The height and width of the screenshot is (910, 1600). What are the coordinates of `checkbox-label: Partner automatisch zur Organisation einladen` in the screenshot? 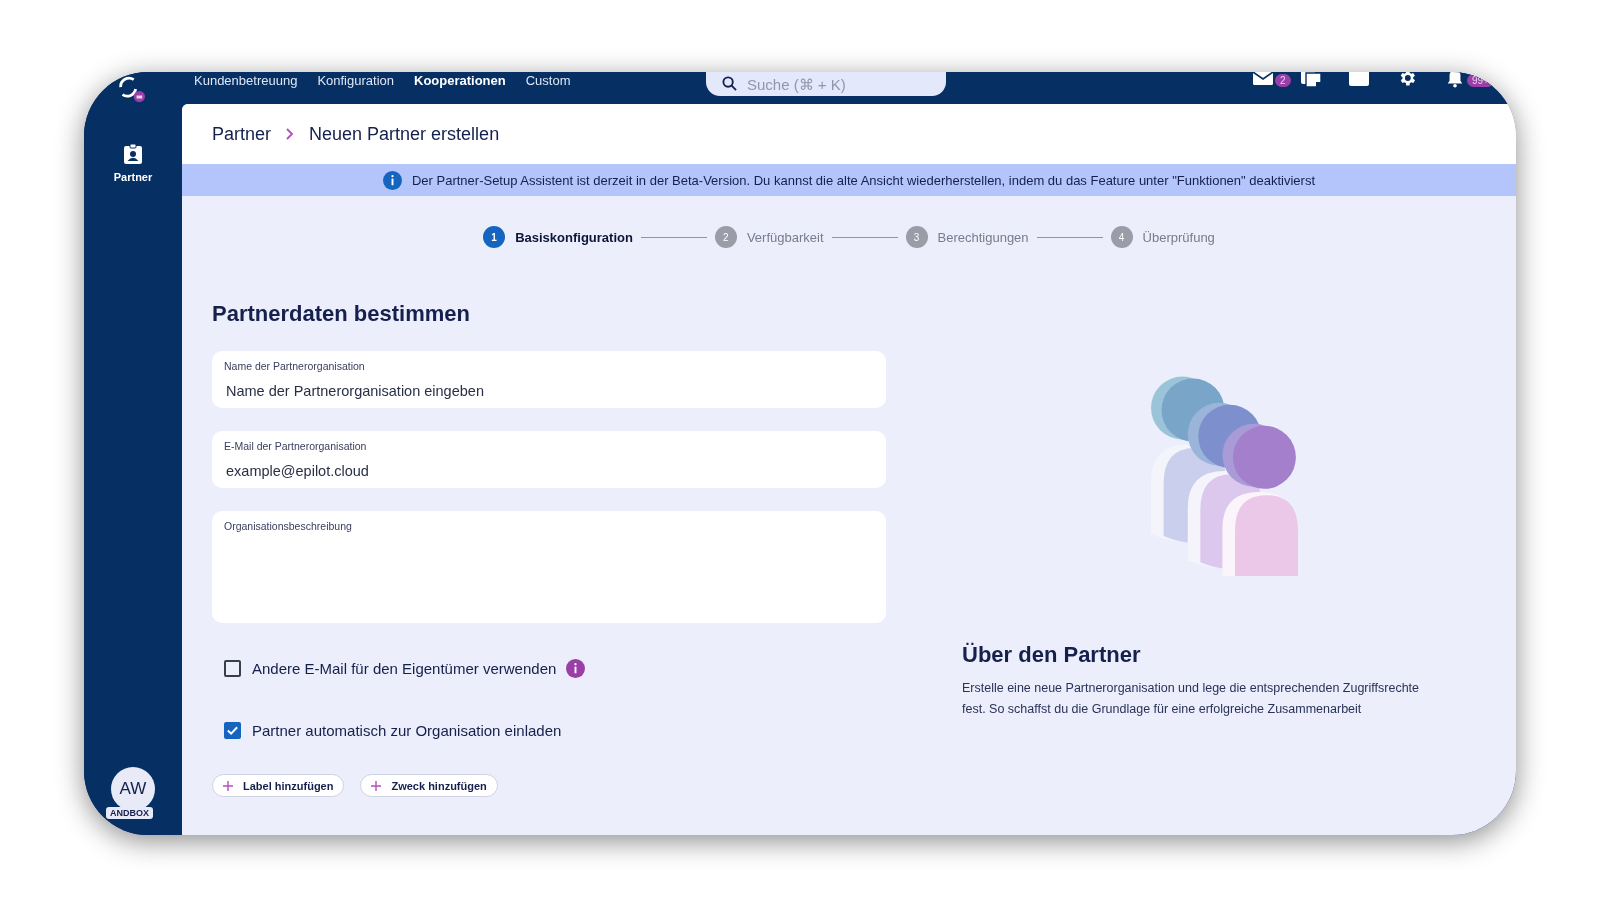 It's located at (407, 730).